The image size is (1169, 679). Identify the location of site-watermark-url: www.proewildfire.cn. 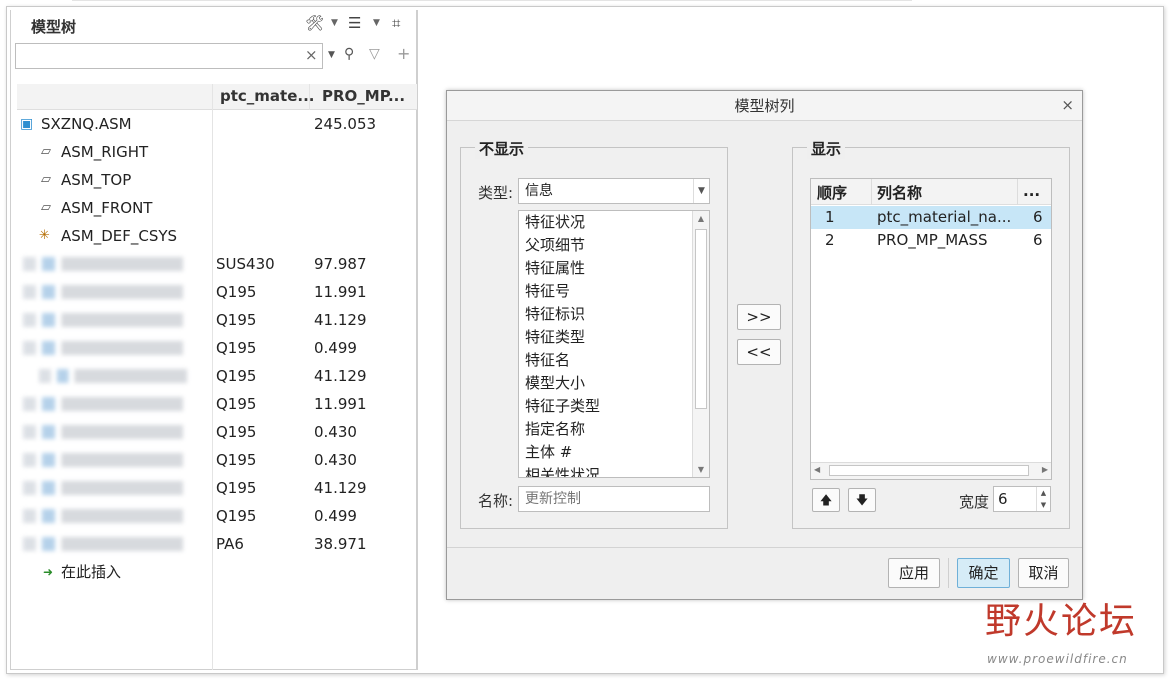
(1057, 659).